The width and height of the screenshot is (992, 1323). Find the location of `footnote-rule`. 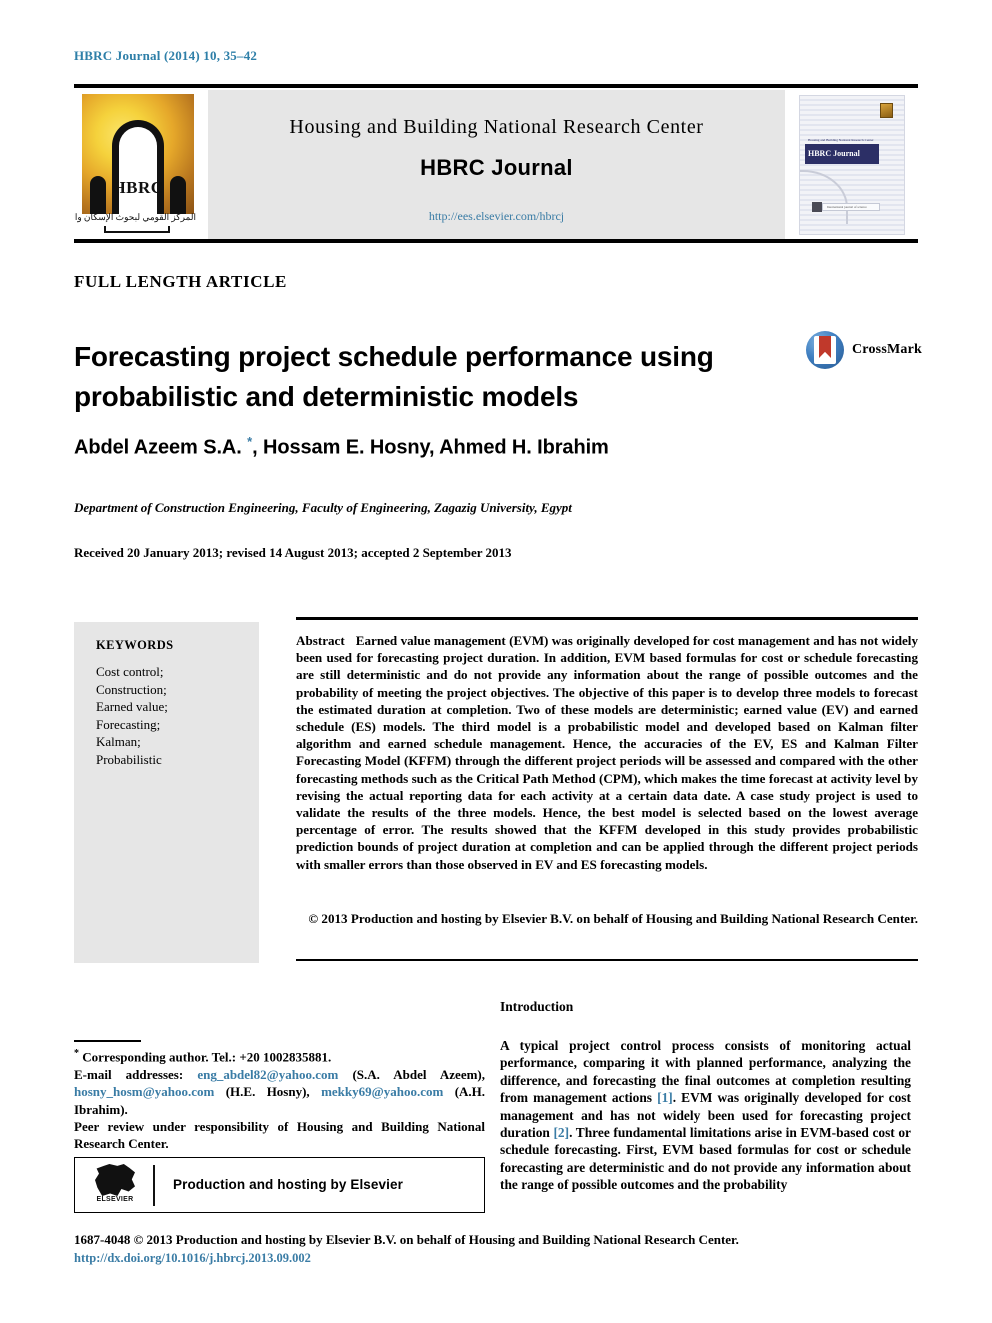

footnote-rule is located at coordinates (107, 1041).